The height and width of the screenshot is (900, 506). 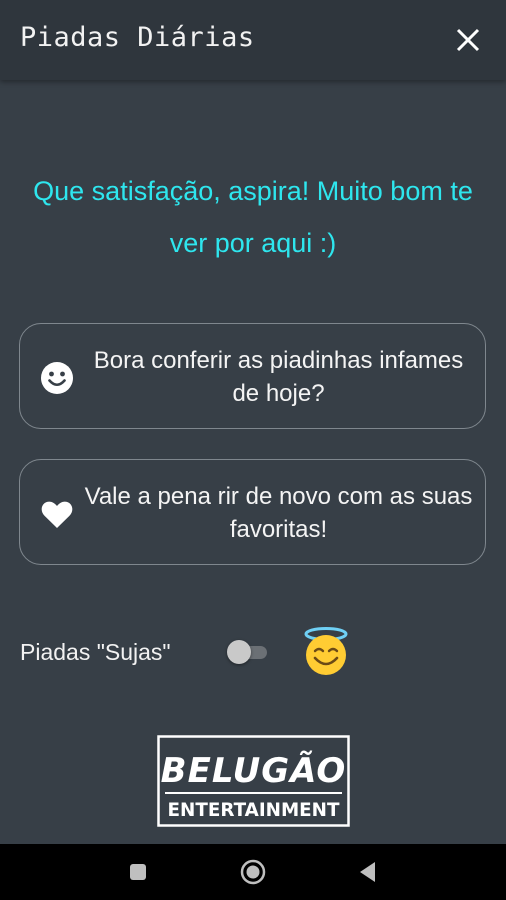 What do you see at coordinates (57, 514) in the screenshot?
I see `heart-icon` at bounding box center [57, 514].